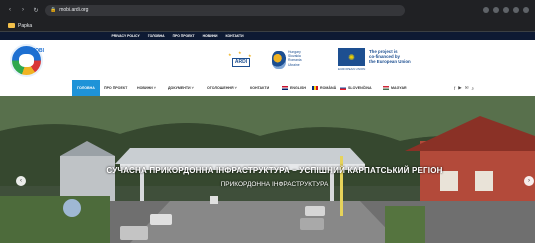  I want to click on menu-item-contacts: КОНТАКТИ, so click(259, 88).